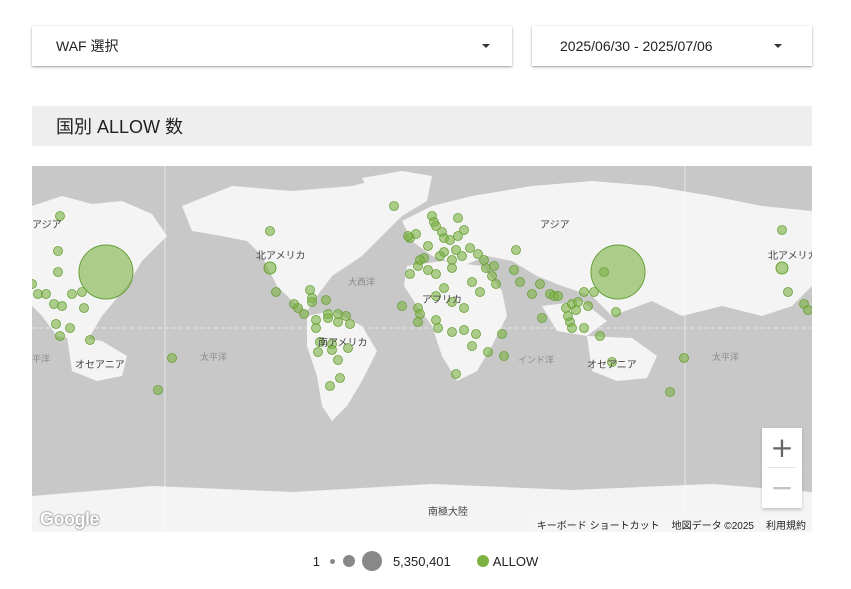 Image resolution: width=851 pixels, height=589 pixels. Describe the element at coordinates (272, 46) in the screenshot. I see `waf-select-dropdown: WAF 選択` at that location.